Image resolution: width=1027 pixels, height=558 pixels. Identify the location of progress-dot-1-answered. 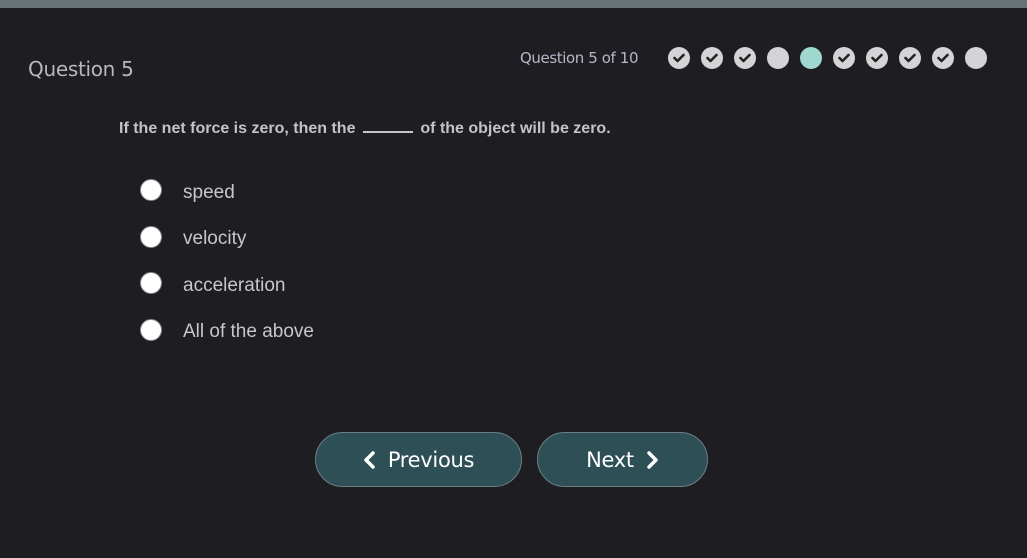
(679, 58).